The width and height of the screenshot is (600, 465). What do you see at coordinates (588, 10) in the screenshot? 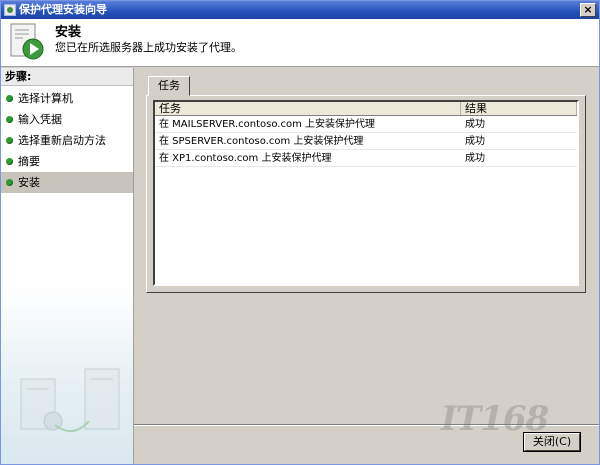
I see `window-close-button: ×` at bounding box center [588, 10].